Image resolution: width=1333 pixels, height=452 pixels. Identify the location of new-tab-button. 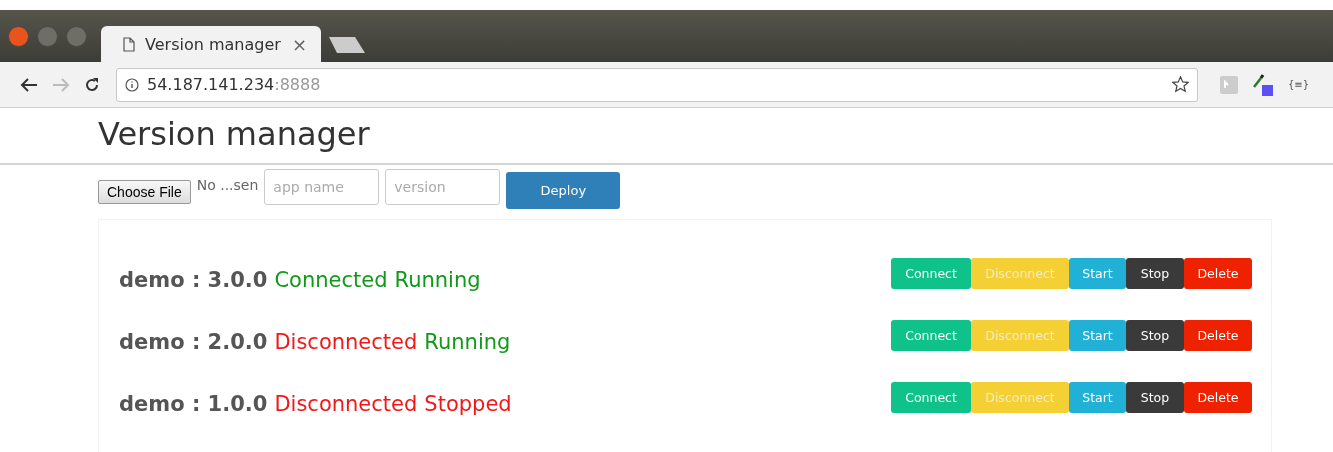
(347, 45).